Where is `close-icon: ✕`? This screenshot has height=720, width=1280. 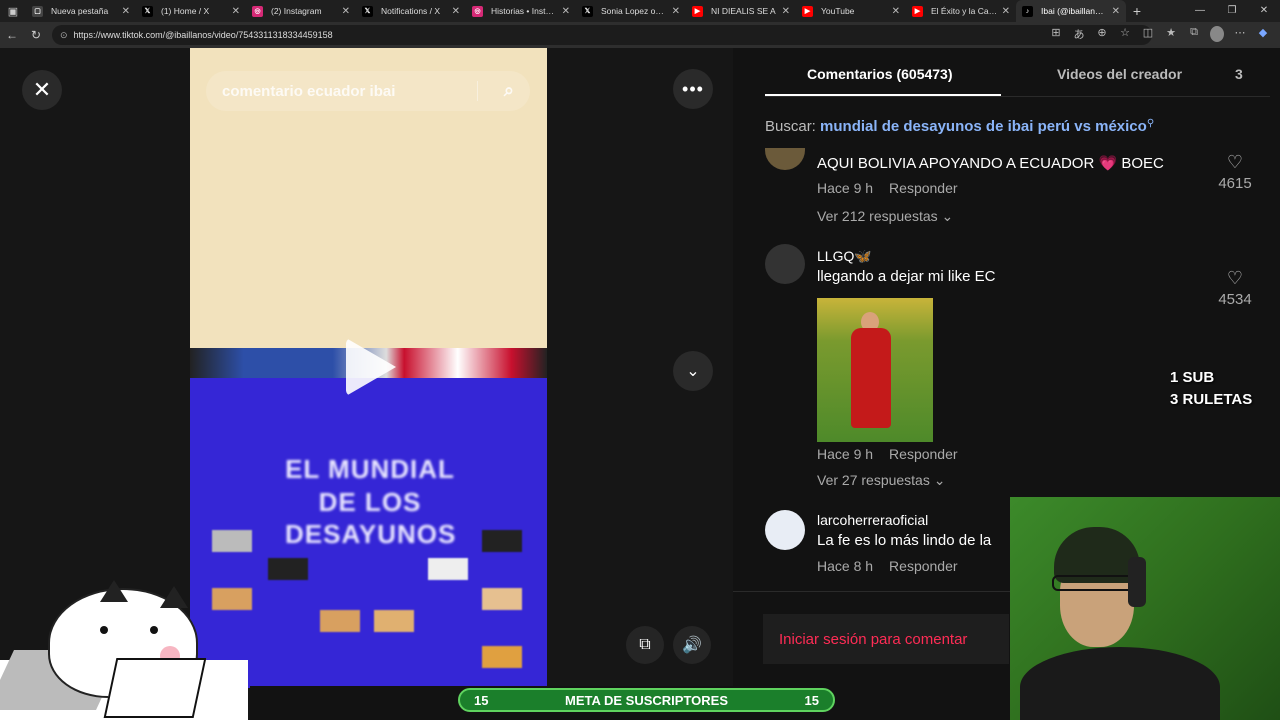
close-icon: ✕ is located at coordinates (42, 89).